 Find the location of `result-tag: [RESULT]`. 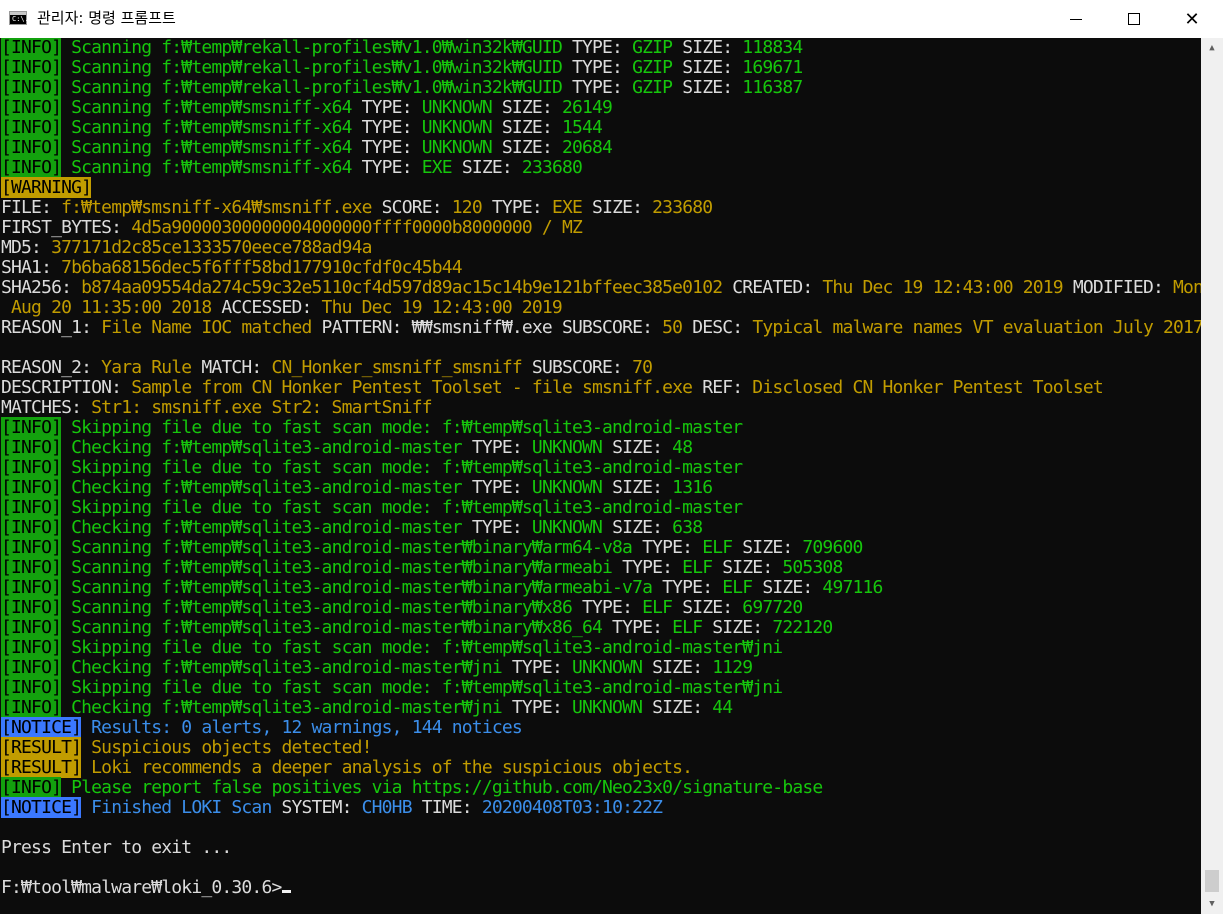

result-tag: [RESULT] is located at coordinates (41, 747).